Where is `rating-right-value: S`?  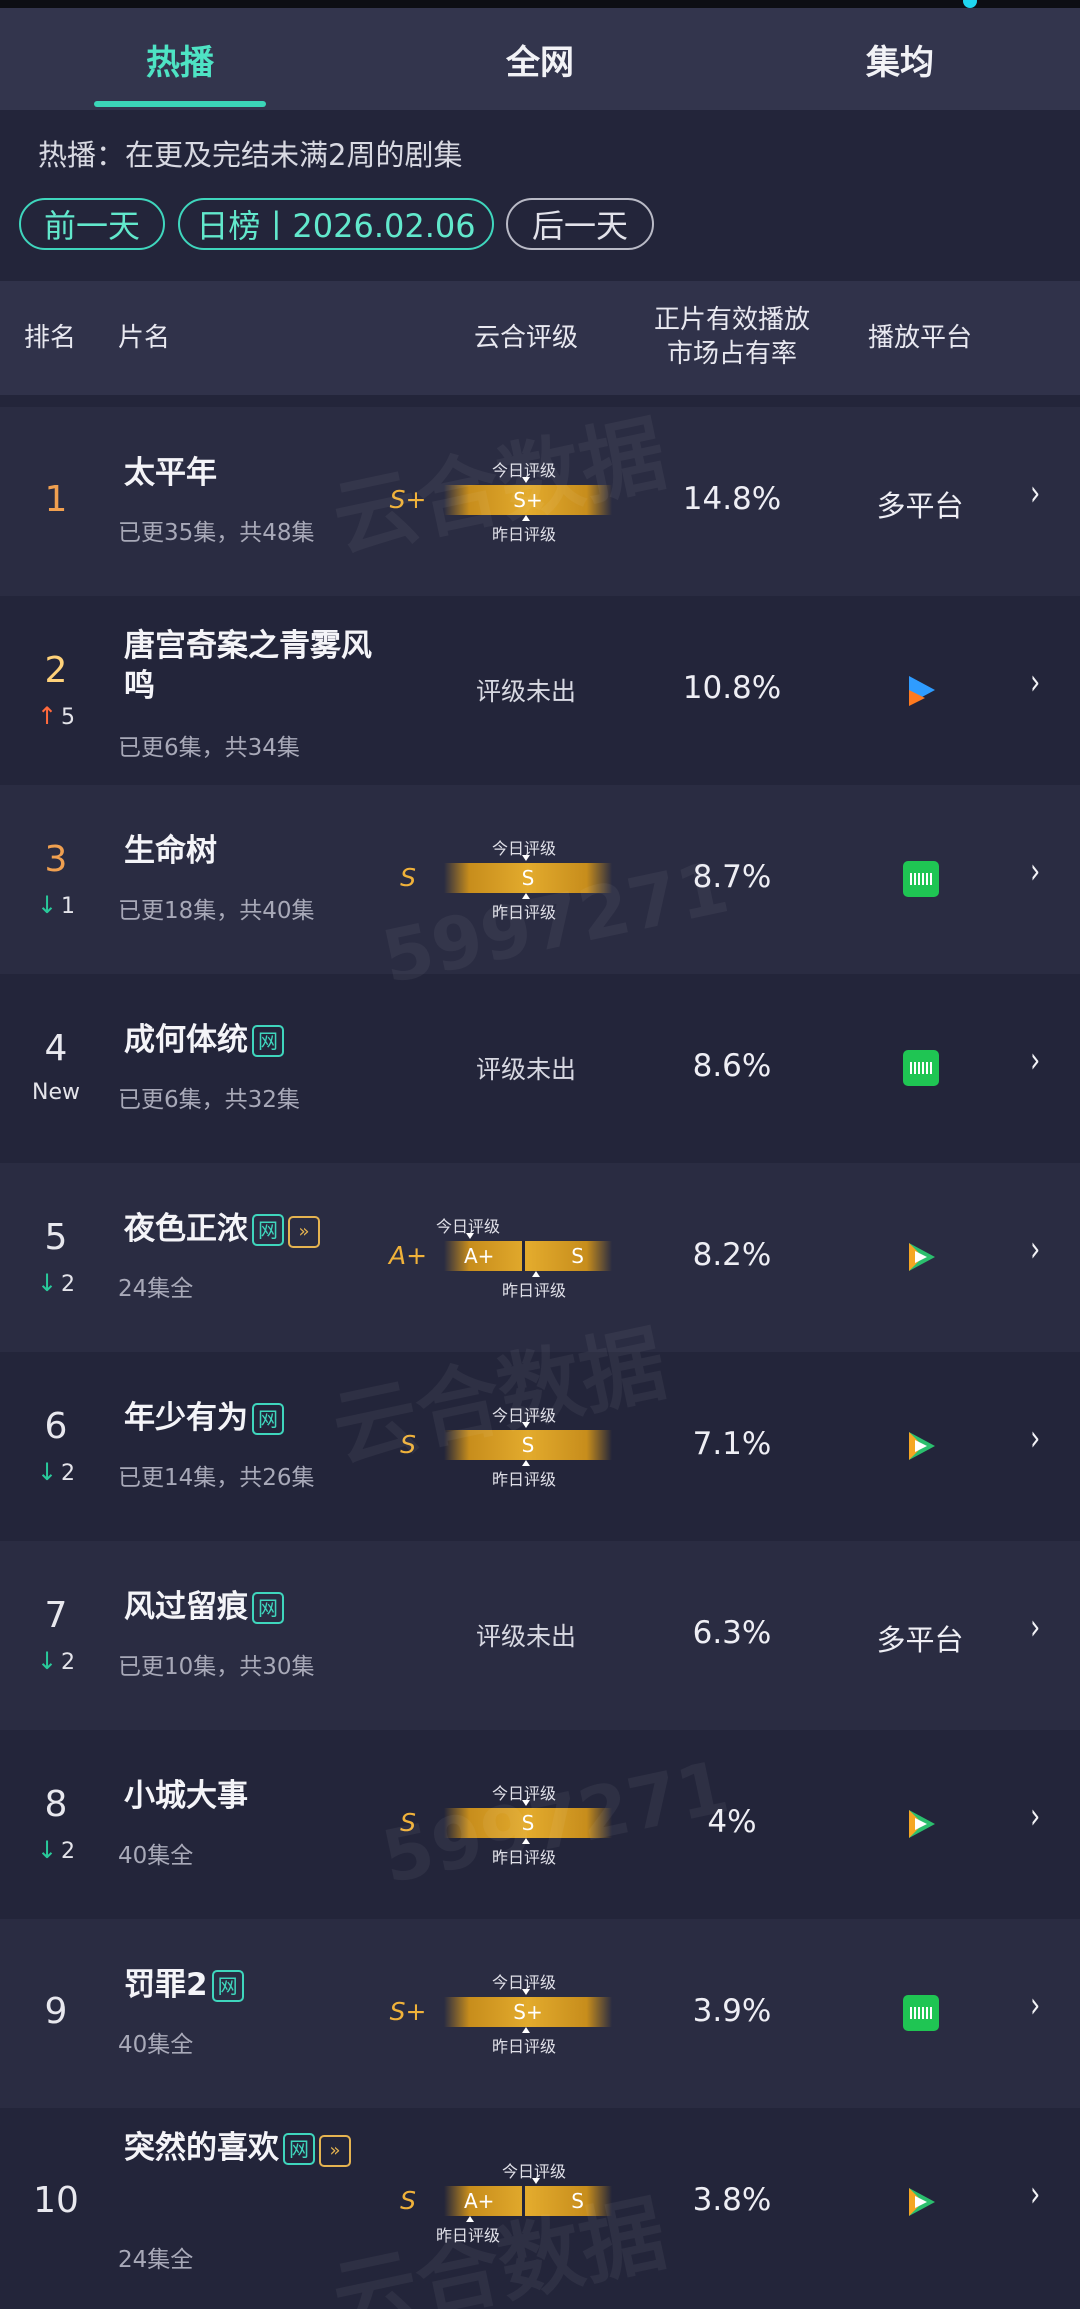 rating-right-value: S is located at coordinates (577, 1256).